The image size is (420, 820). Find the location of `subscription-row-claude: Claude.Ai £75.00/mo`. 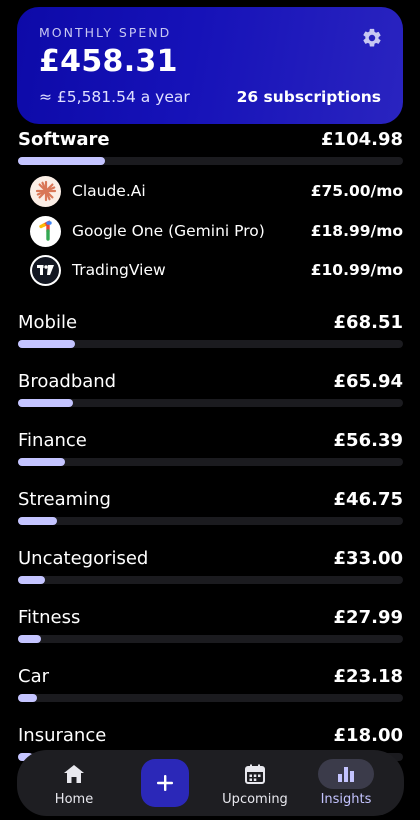

subscription-row-claude: Claude.Ai £75.00/mo is located at coordinates (216, 191).